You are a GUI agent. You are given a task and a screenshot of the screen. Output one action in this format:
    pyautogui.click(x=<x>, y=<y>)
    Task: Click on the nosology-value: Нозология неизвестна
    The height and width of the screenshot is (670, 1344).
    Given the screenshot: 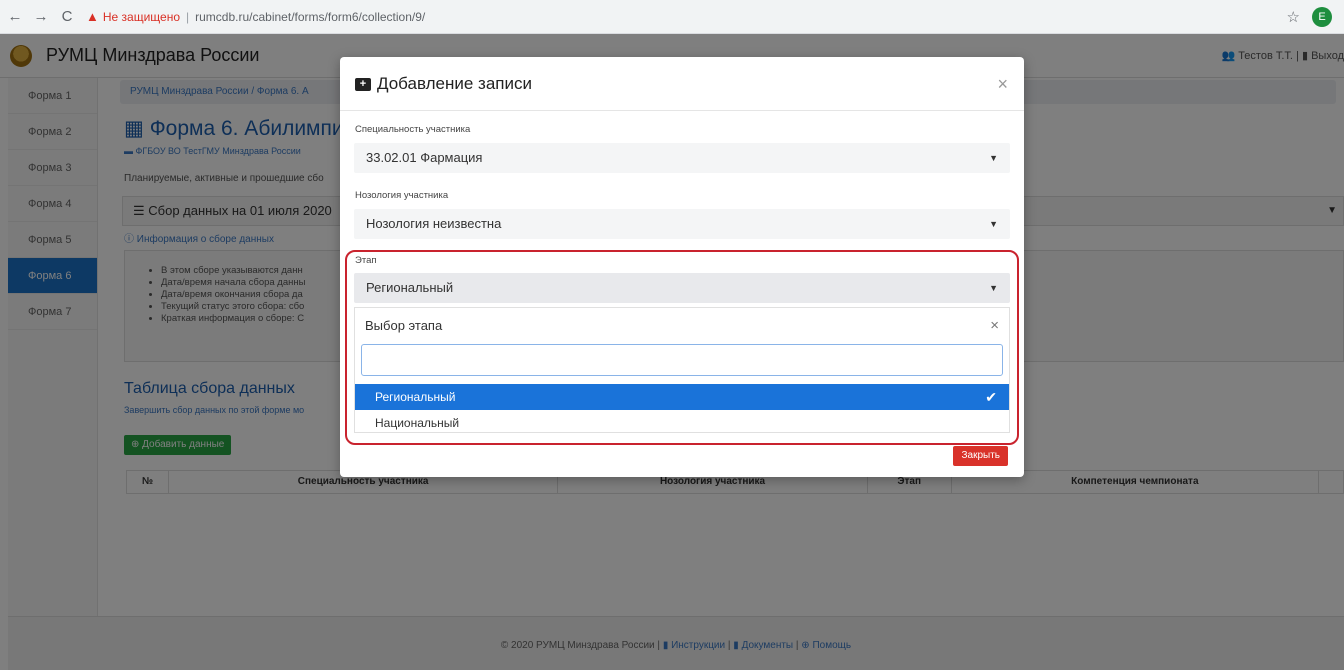 What is the action you would take?
    pyautogui.click(x=434, y=223)
    